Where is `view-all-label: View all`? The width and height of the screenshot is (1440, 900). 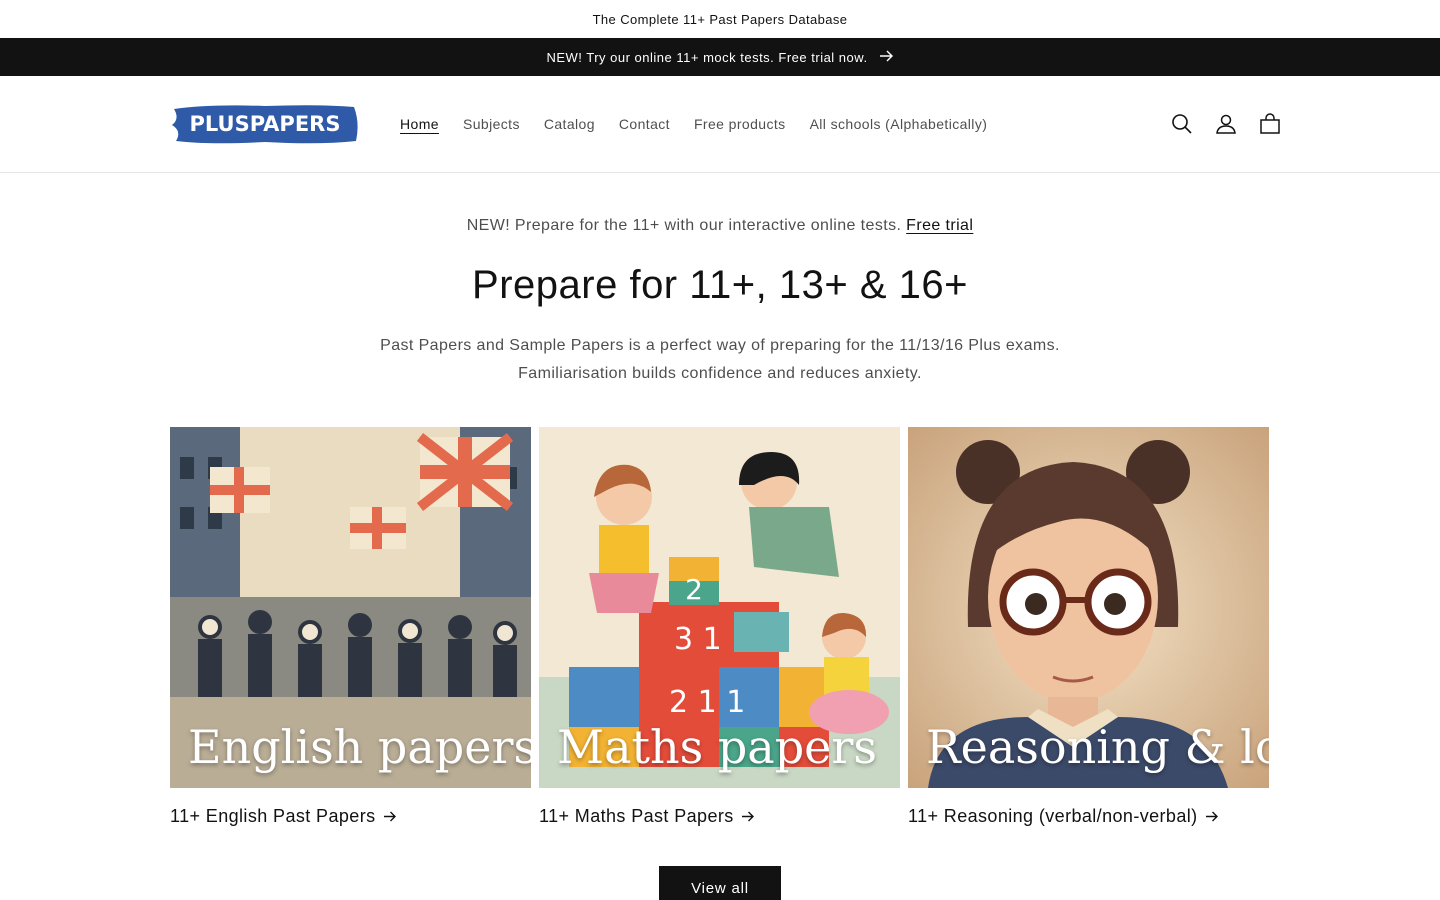 view-all-label: View all is located at coordinates (720, 888).